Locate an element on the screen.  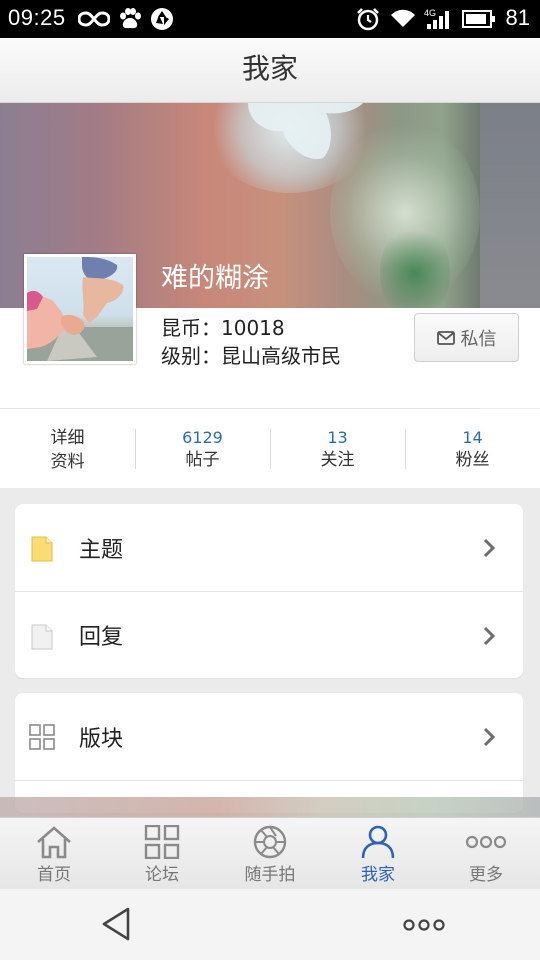
stat-detail-info: 详细 资料 is located at coordinates (67, 448).